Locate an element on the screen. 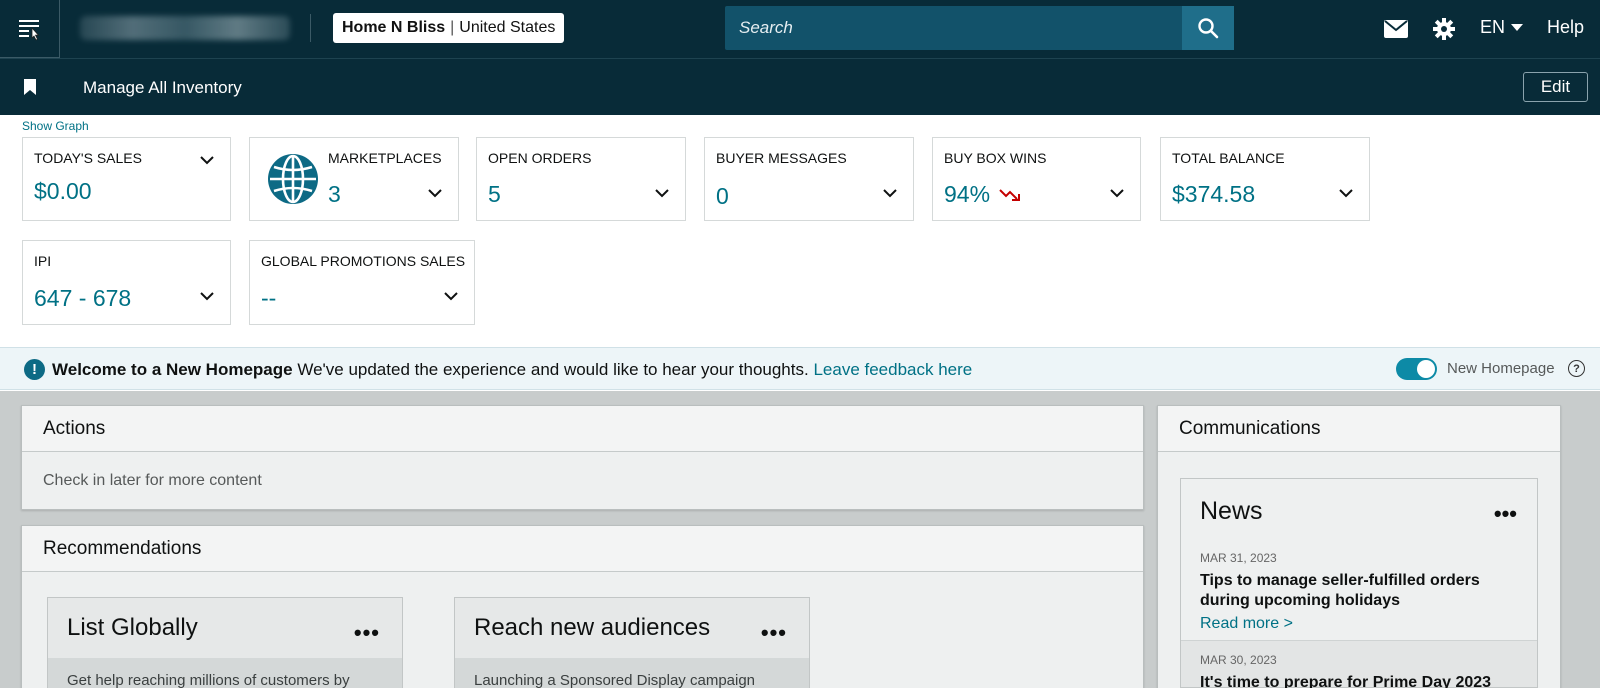 The width and height of the screenshot is (1600, 688). panel-header: Actions is located at coordinates (582, 429).